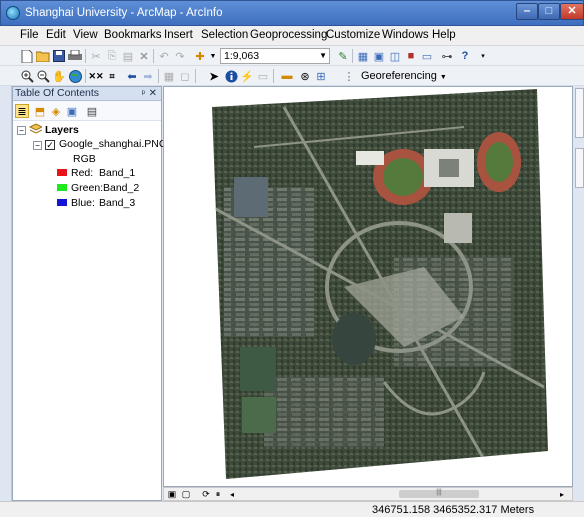  What do you see at coordinates (112, 56) in the screenshot?
I see `copy-icon: ⎘` at bounding box center [112, 56].